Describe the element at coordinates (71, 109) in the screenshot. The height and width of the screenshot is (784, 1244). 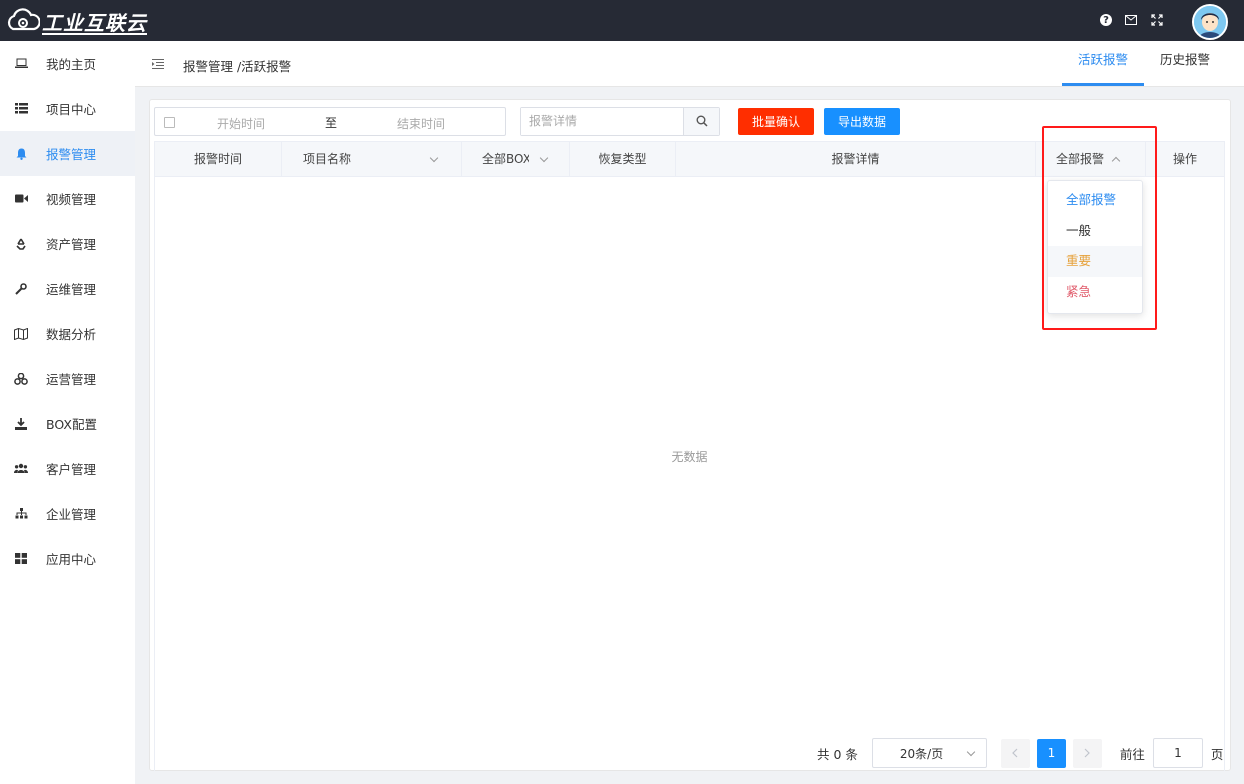
I see `sidebar-item-label: 项目中心` at that location.